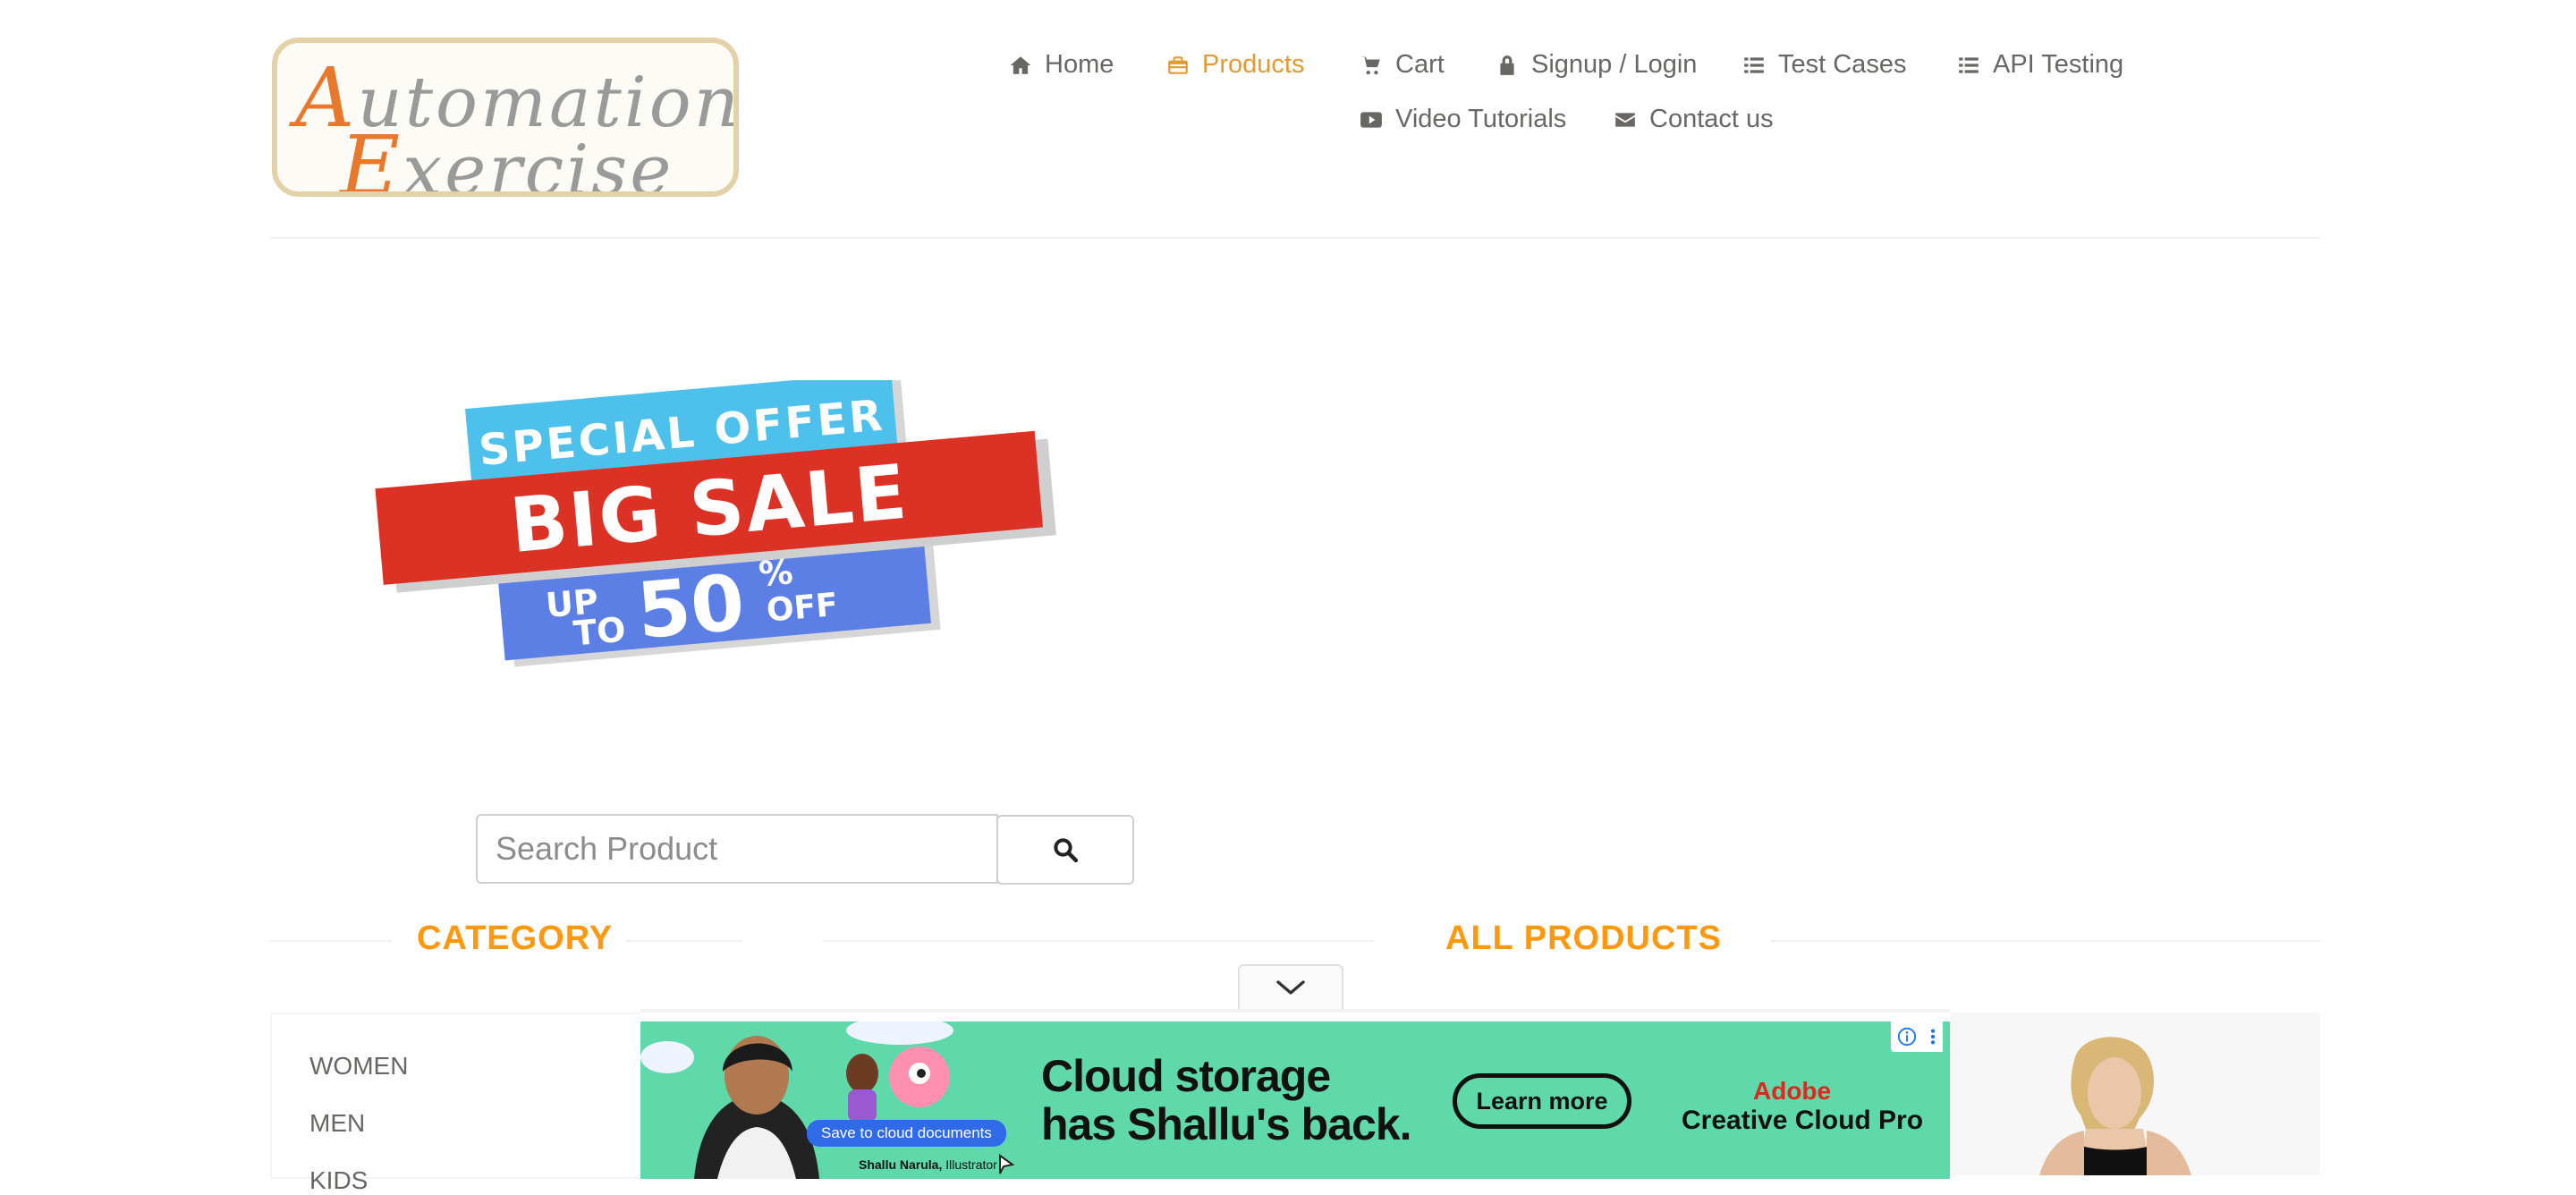 The height and width of the screenshot is (1195, 2576). I want to click on product-card, so click(2117, 1094).